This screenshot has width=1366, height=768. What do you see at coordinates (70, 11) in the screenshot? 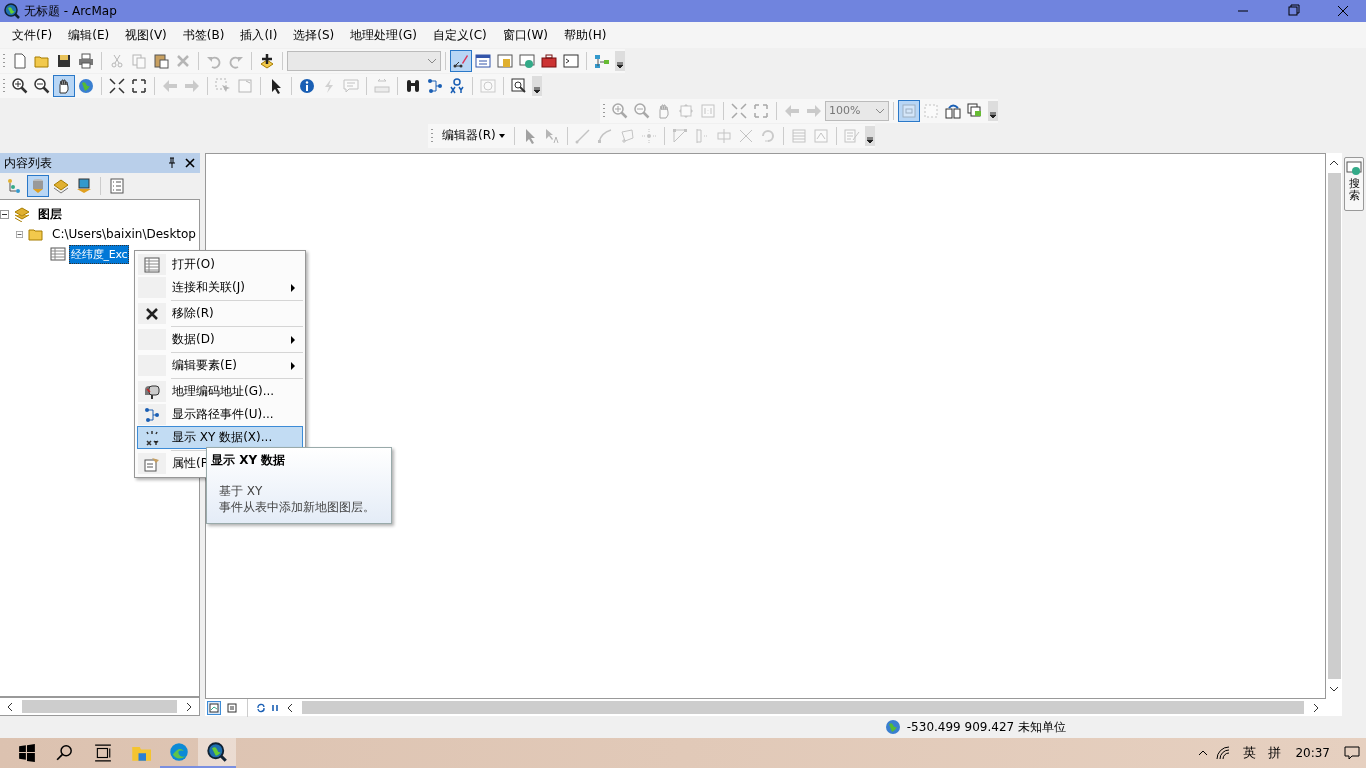
I see `window-title: 无标题 - ArcMap` at bounding box center [70, 11].